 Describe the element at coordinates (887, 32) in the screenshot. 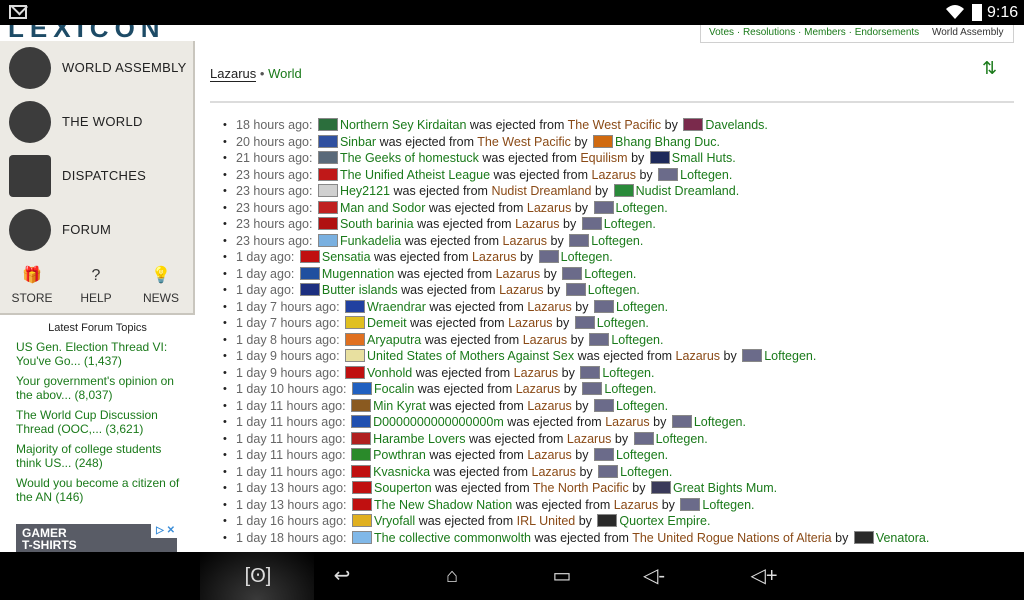

I see `link-endorsements: Endorsements` at that location.